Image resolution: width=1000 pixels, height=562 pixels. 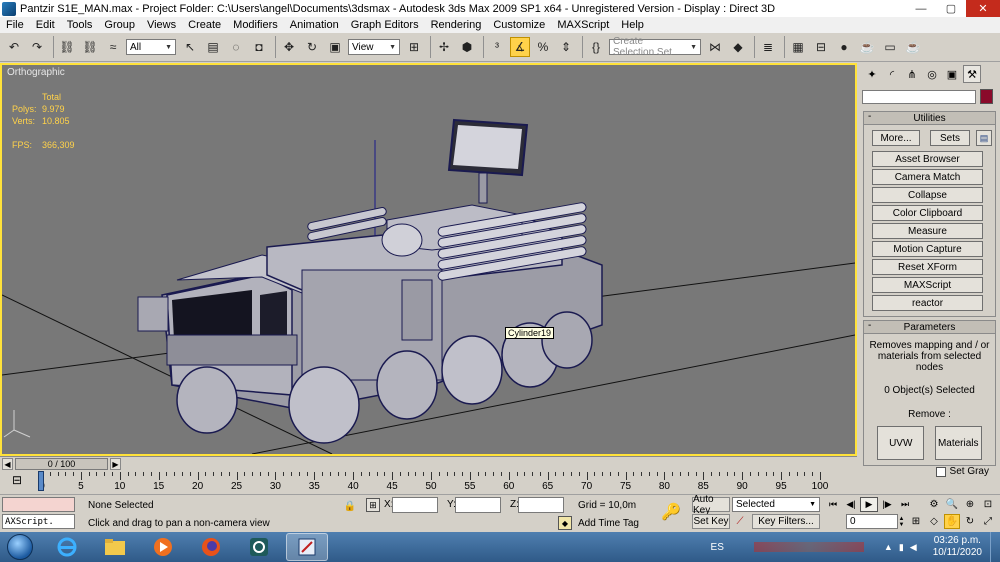 I want to click on collapse-button: Collapse, so click(x=927, y=195).